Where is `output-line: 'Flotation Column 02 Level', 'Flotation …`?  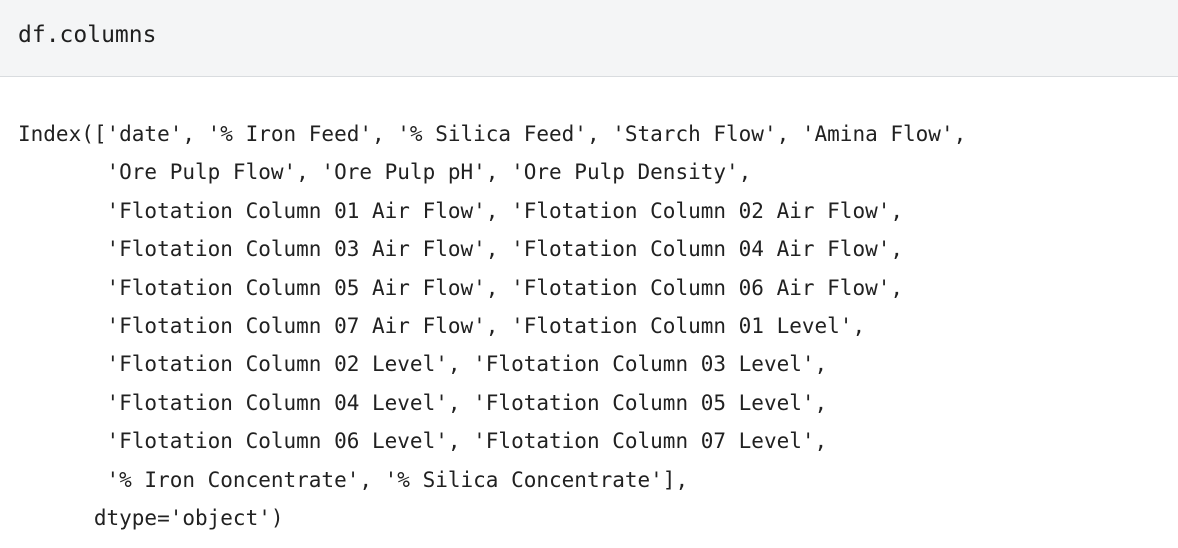
output-line: 'Flotation Column 02 Level', 'Flotation … is located at coordinates (423, 364).